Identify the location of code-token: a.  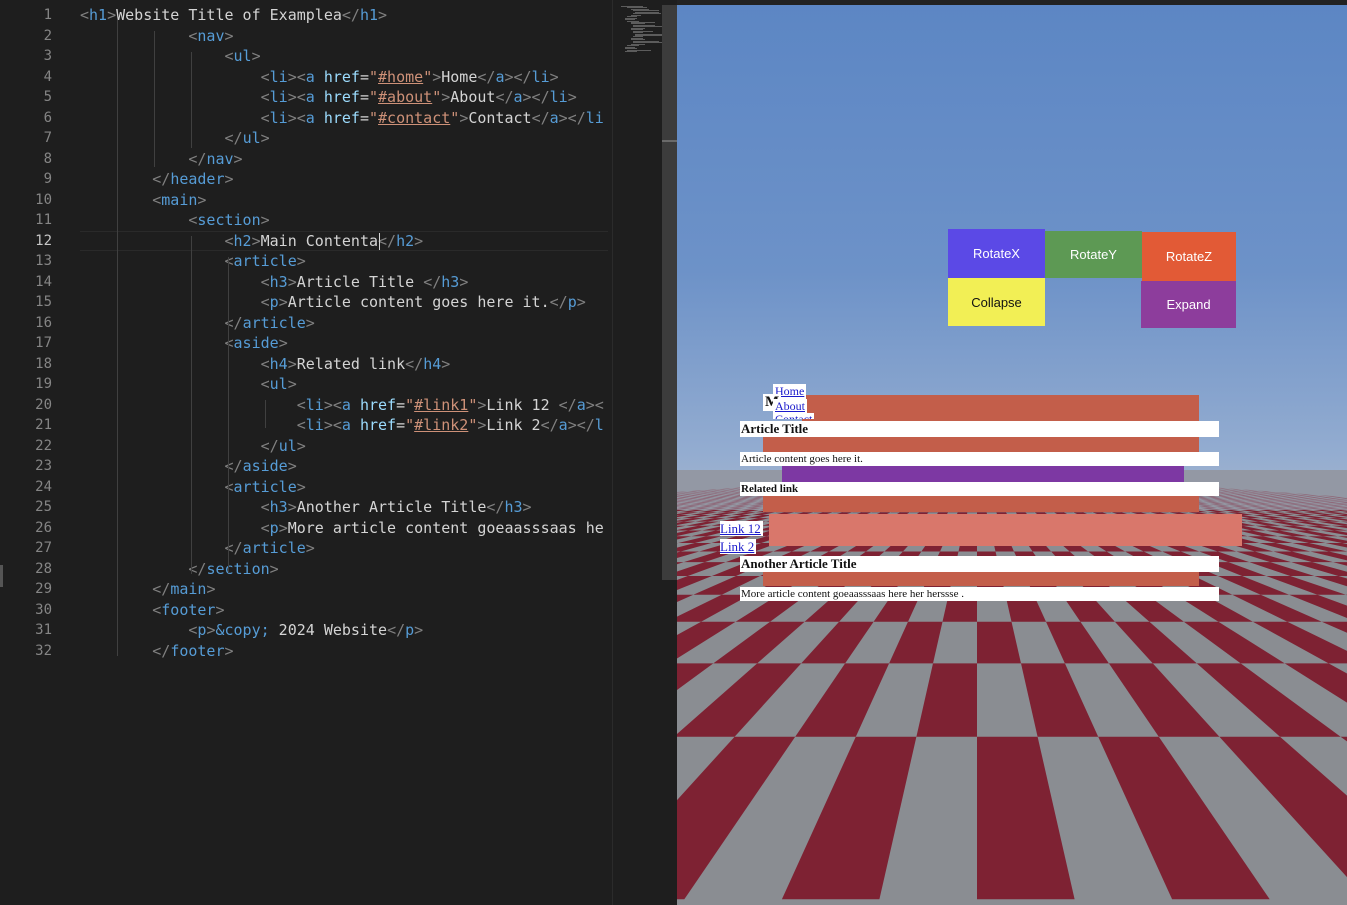
(346, 425).